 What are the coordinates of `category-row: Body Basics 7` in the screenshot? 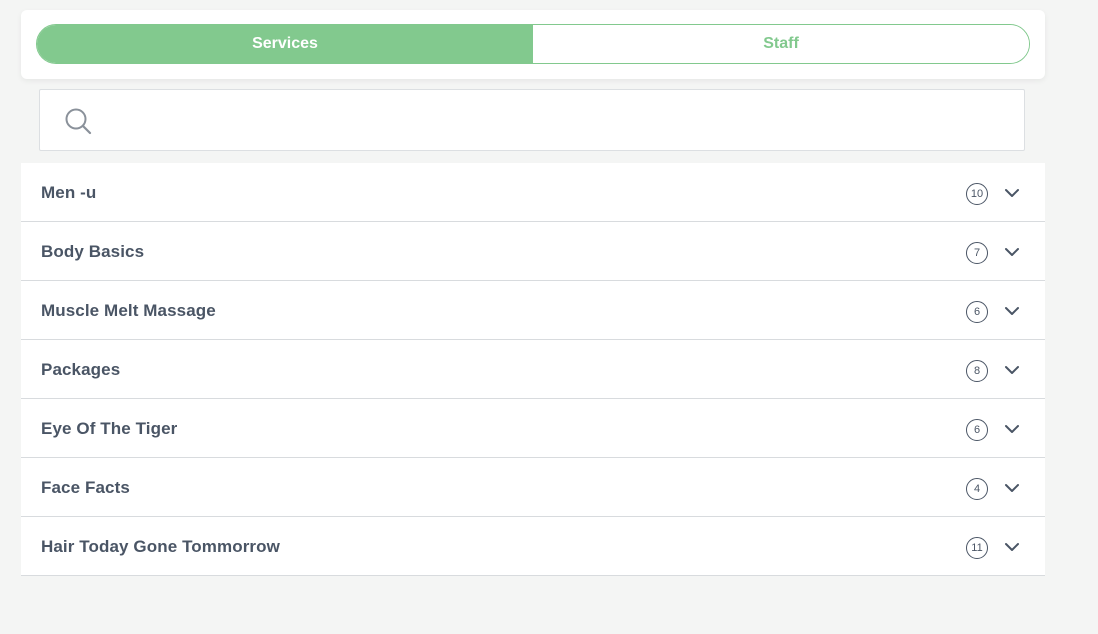 It's located at (533, 251).